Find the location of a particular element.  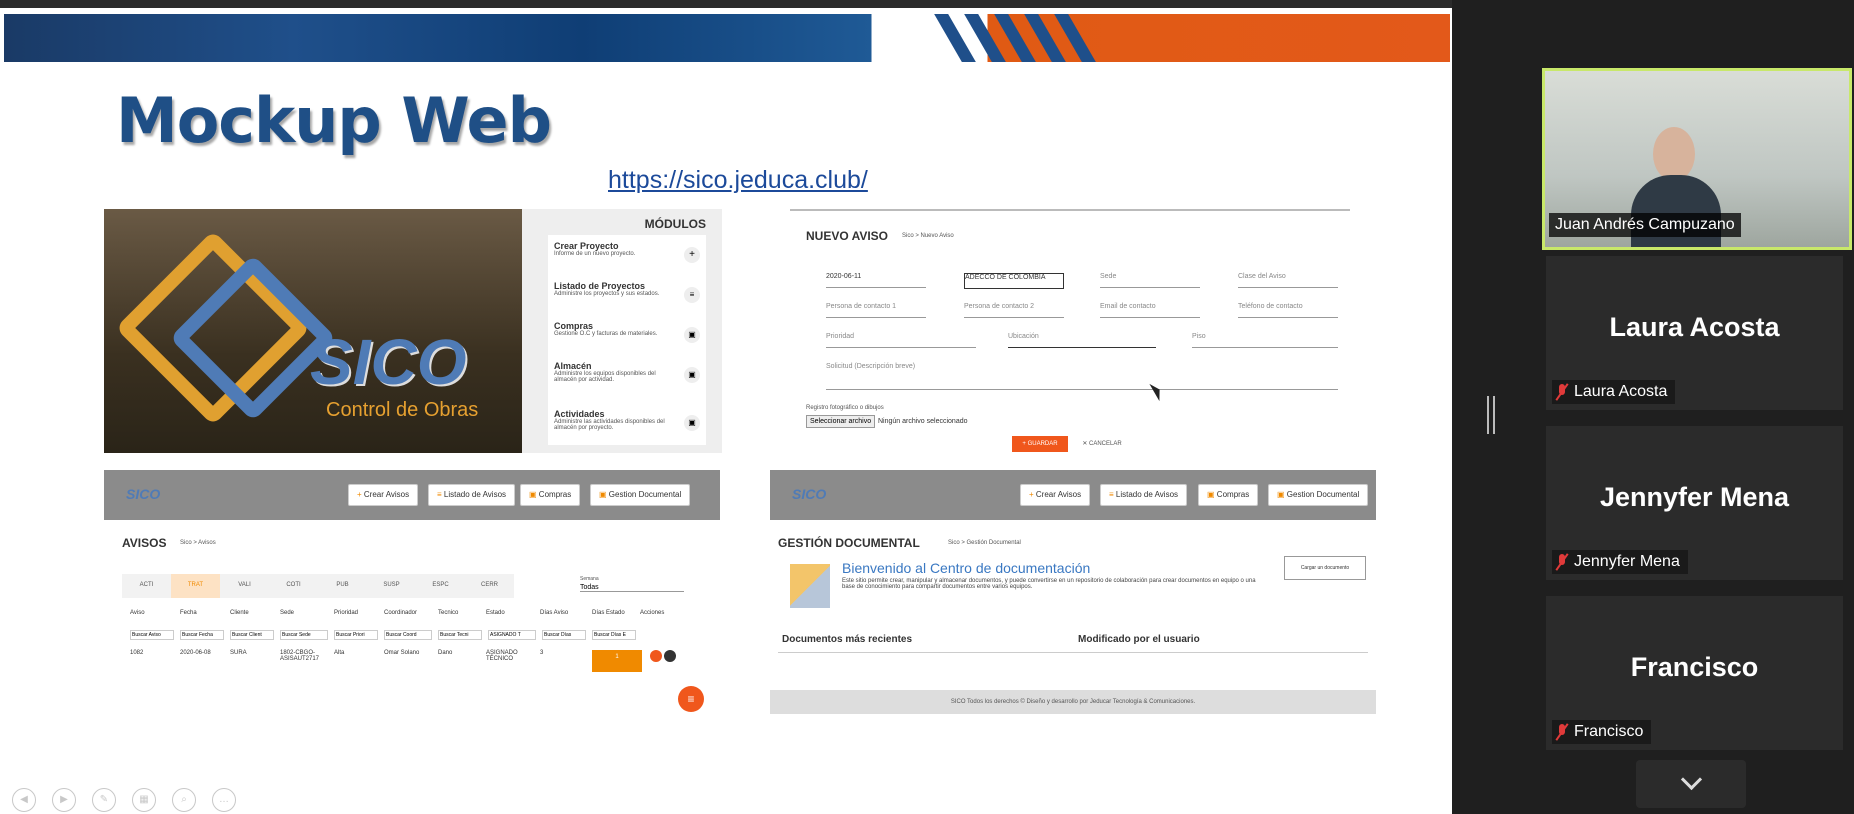

file-button: Seleccionar archivo is located at coordinates (841, 421).